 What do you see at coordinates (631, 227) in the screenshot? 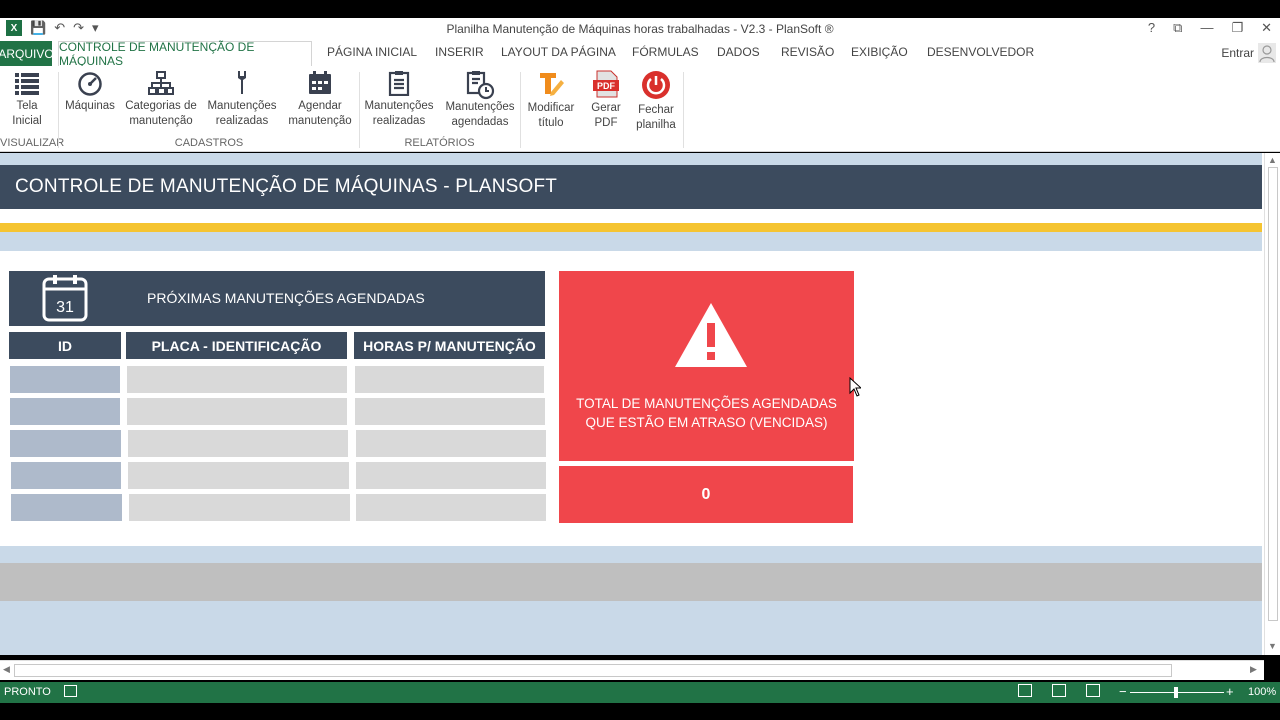
I see `yellow-accent-bar` at bounding box center [631, 227].